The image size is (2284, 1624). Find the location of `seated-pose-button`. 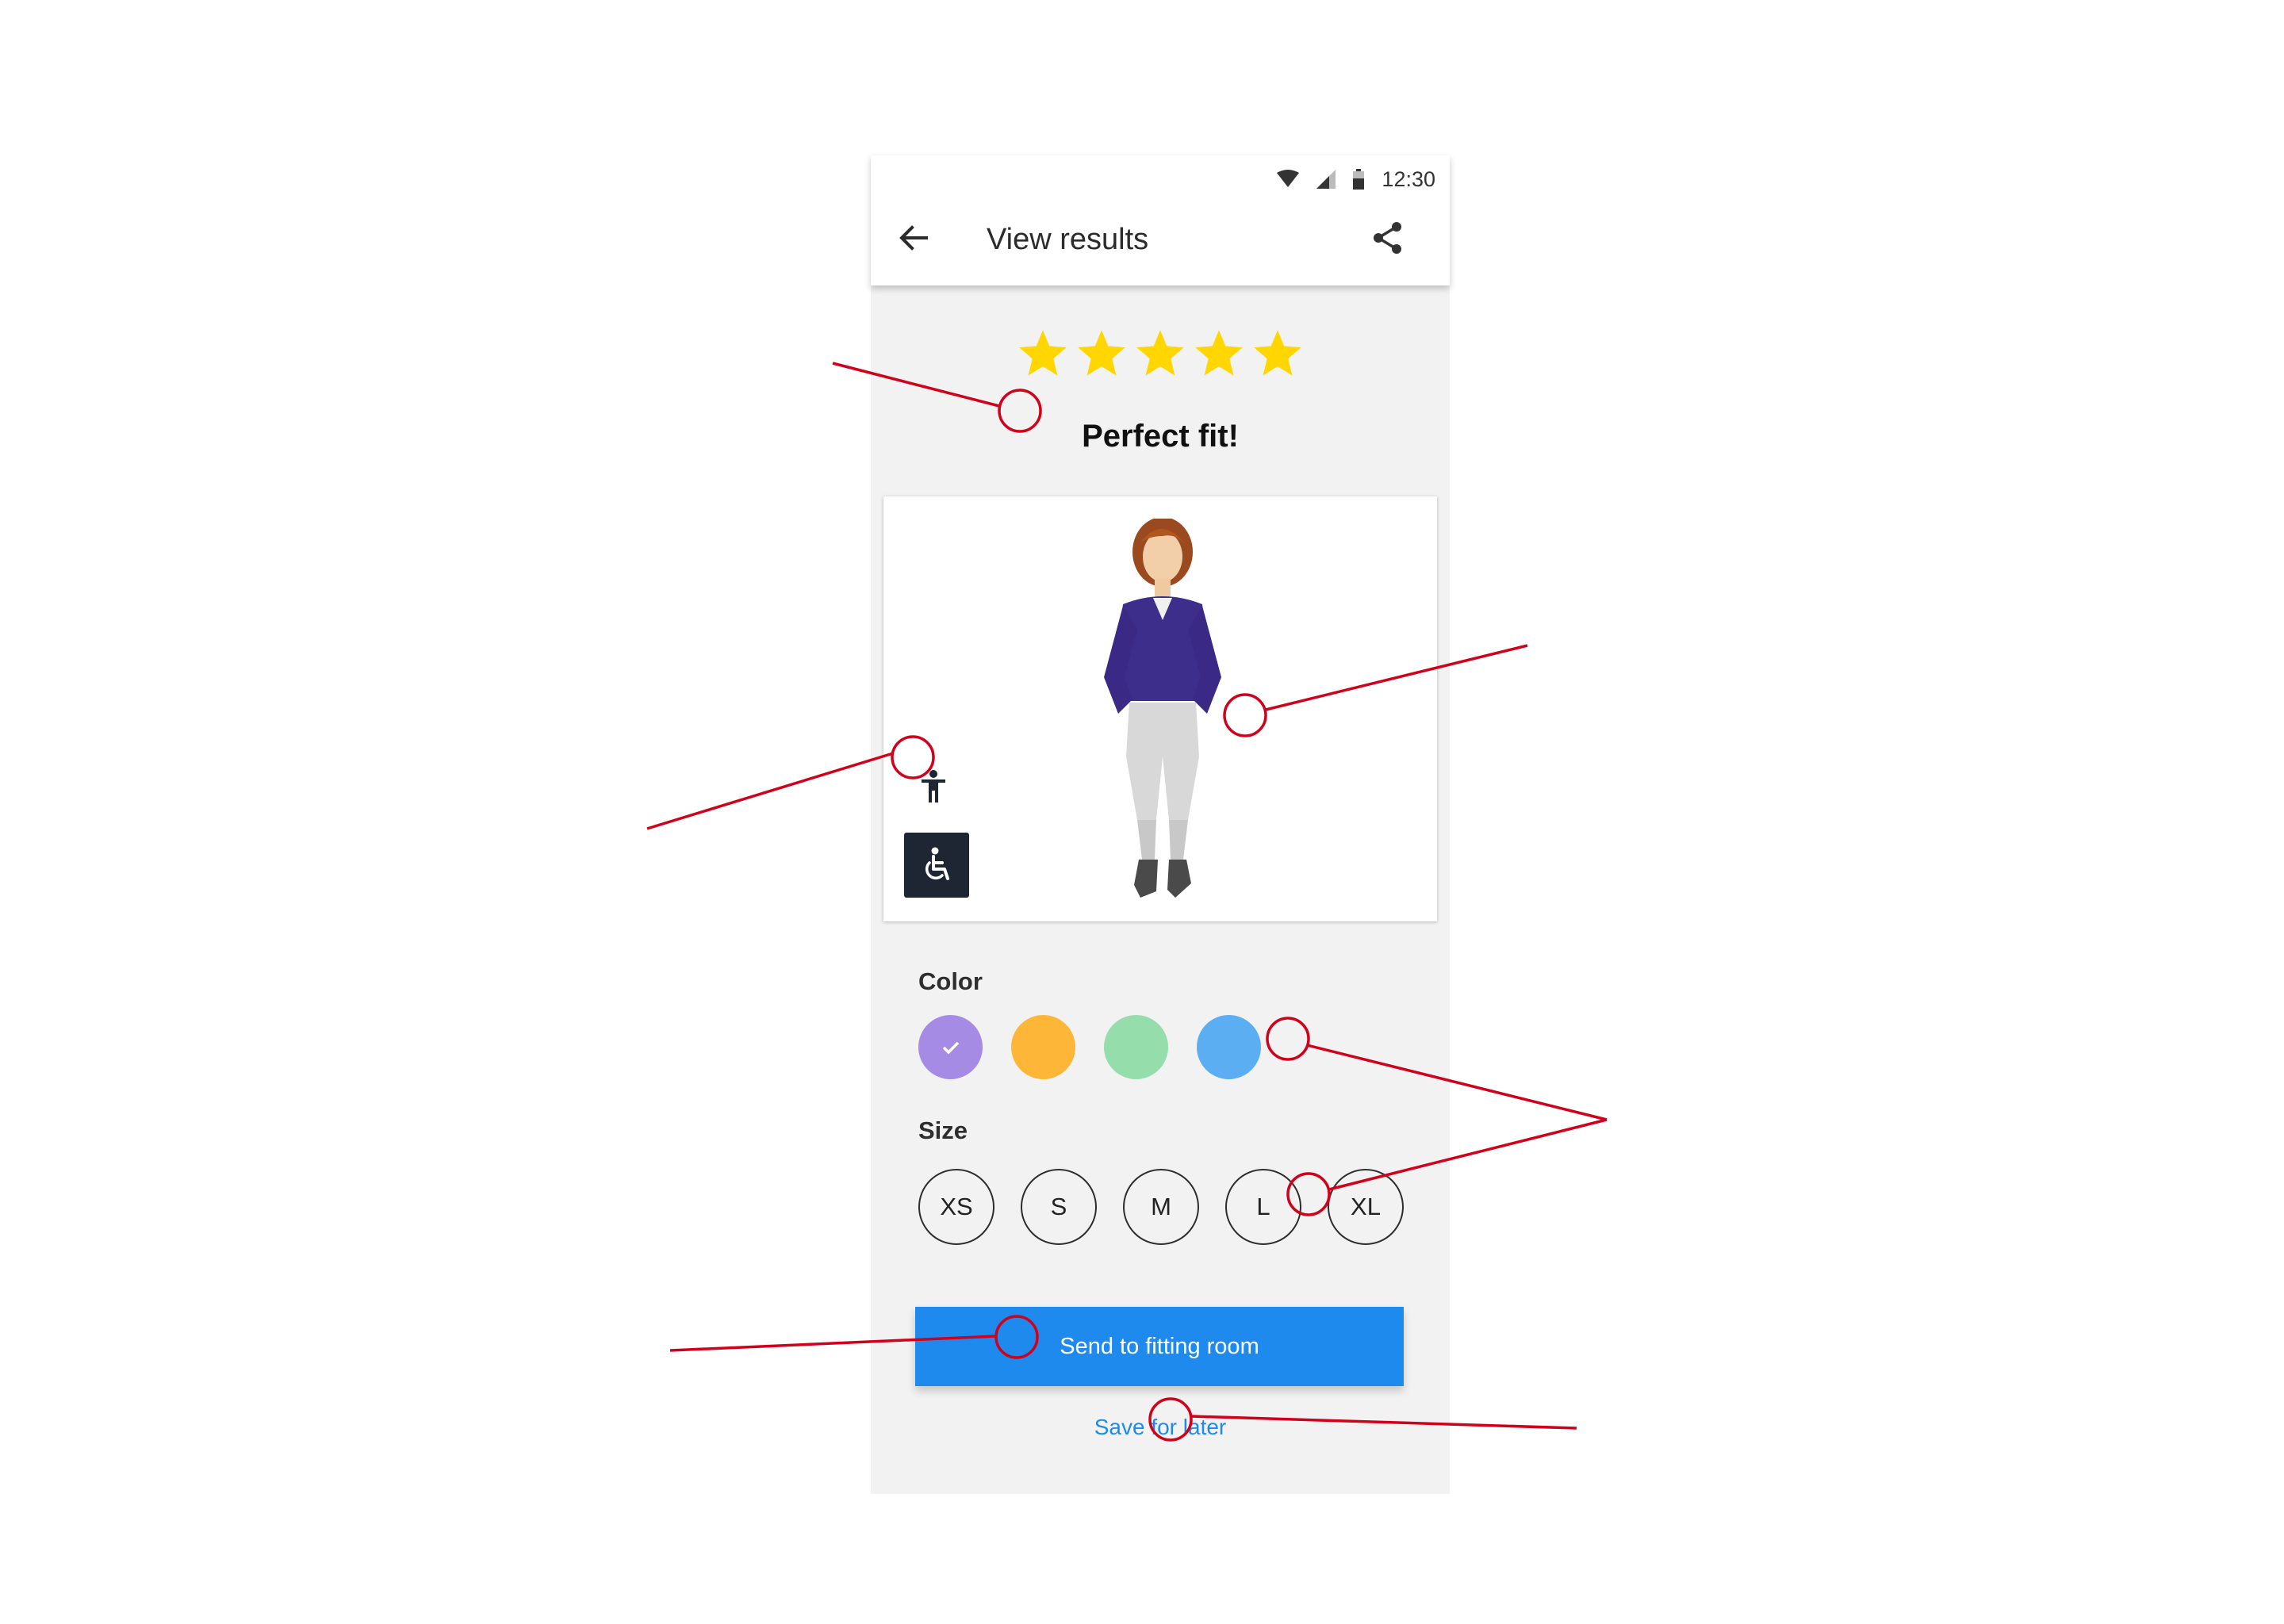

seated-pose-button is located at coordinates (936, 866).